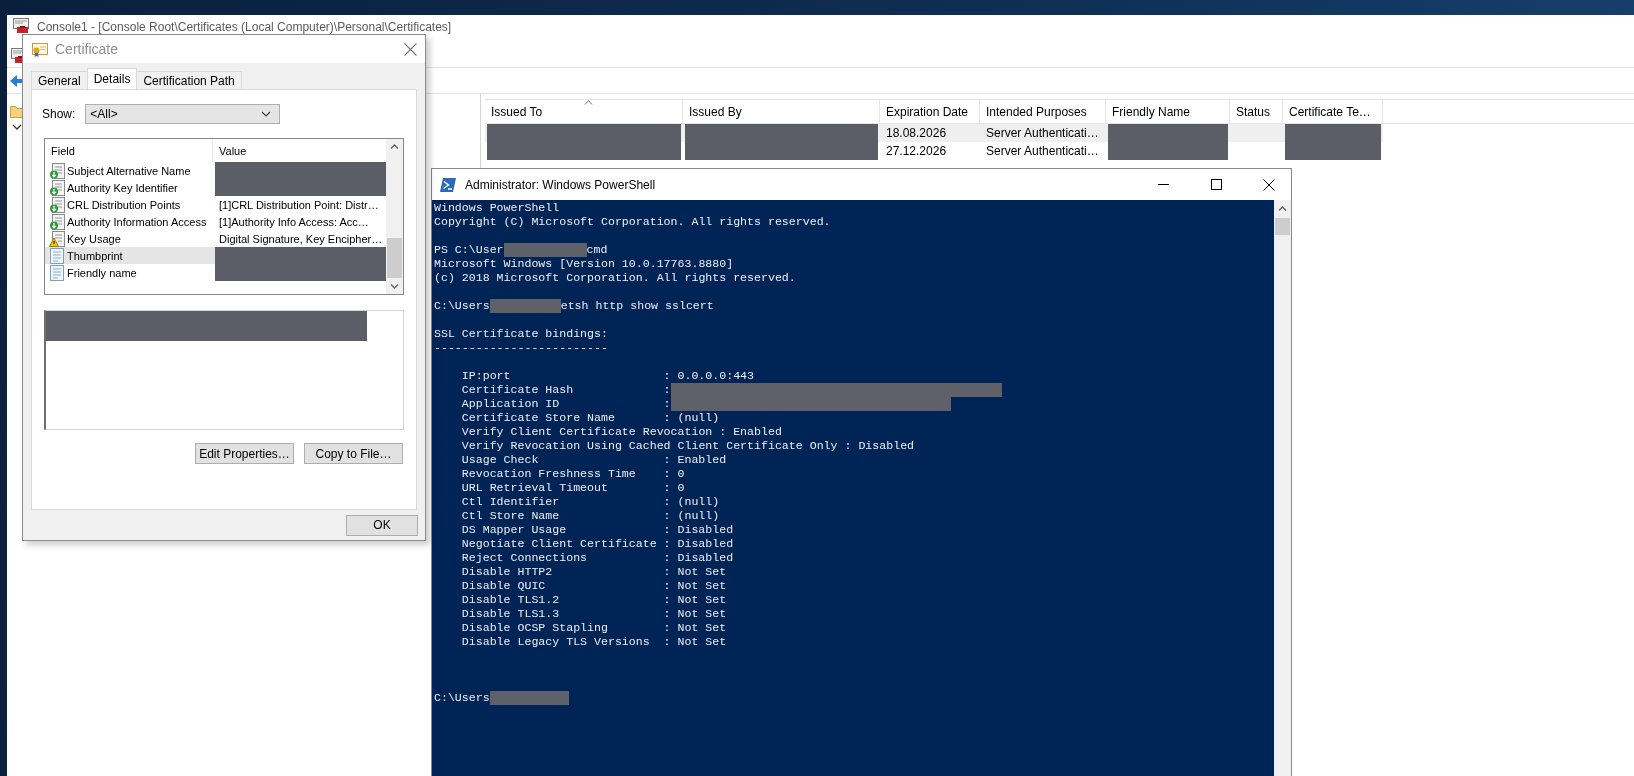 The height and width of the screenshot is (776, 1634). What do you see at coordinates (930, 111) in the screenshot?
I see `column-header: Expiration Date` at bounding box center [930, 111].